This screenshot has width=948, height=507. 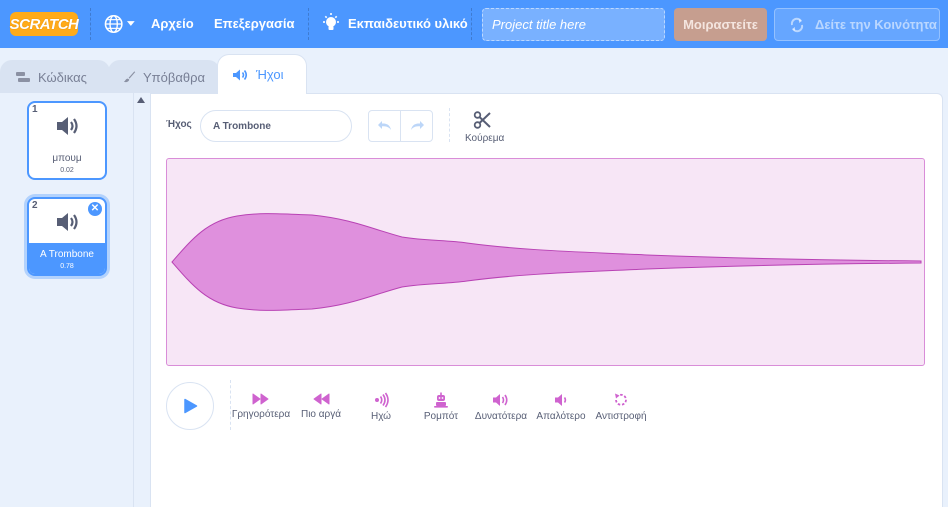 I want to click on sound-name-label: Ήχος, so click(x=179, y=124).